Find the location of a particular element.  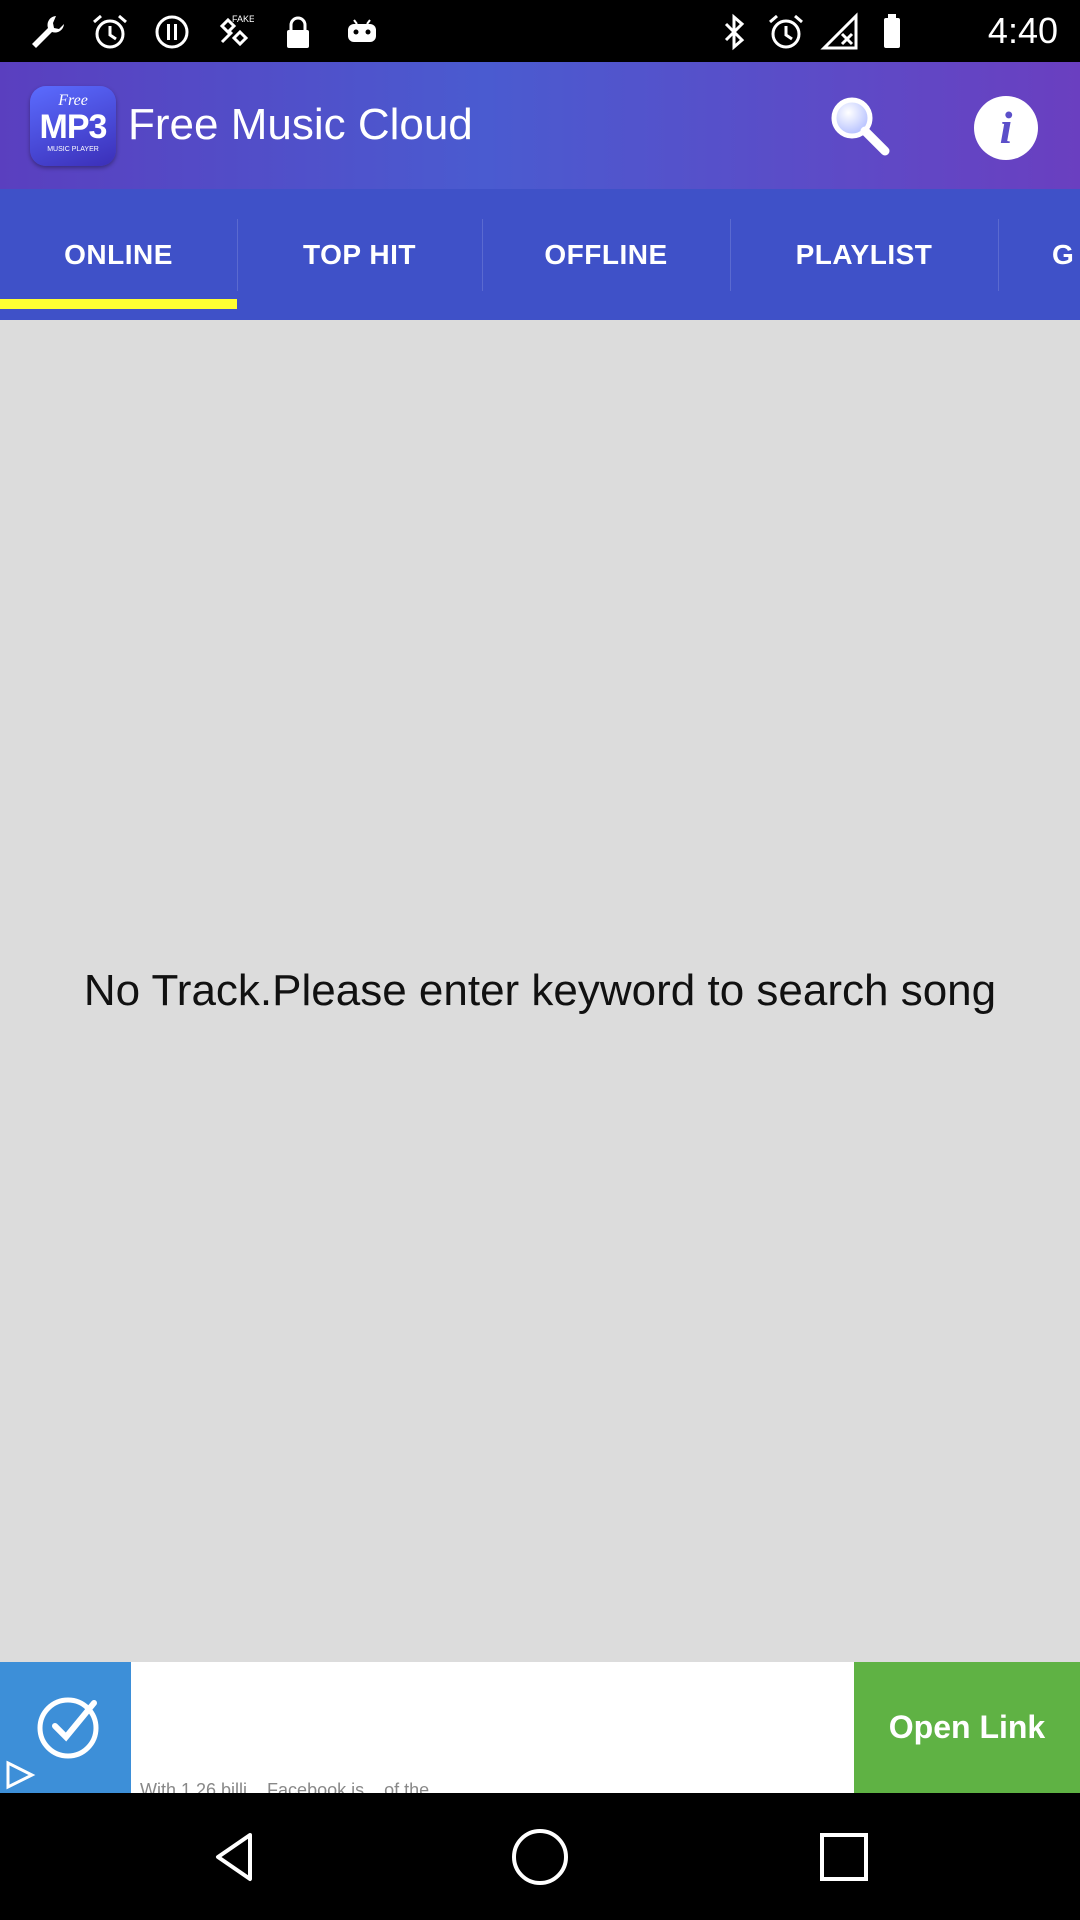

no-signal-icon is located at coordinates (840, 31).